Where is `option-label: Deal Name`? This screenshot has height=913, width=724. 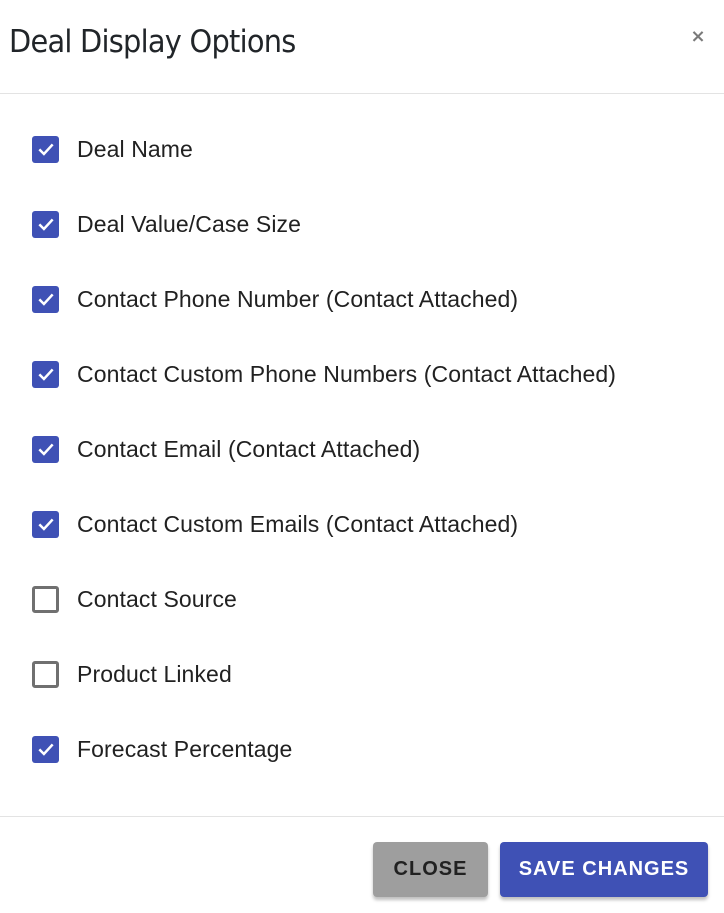 option-label: Deal Name is located at coordinates (135, 148).